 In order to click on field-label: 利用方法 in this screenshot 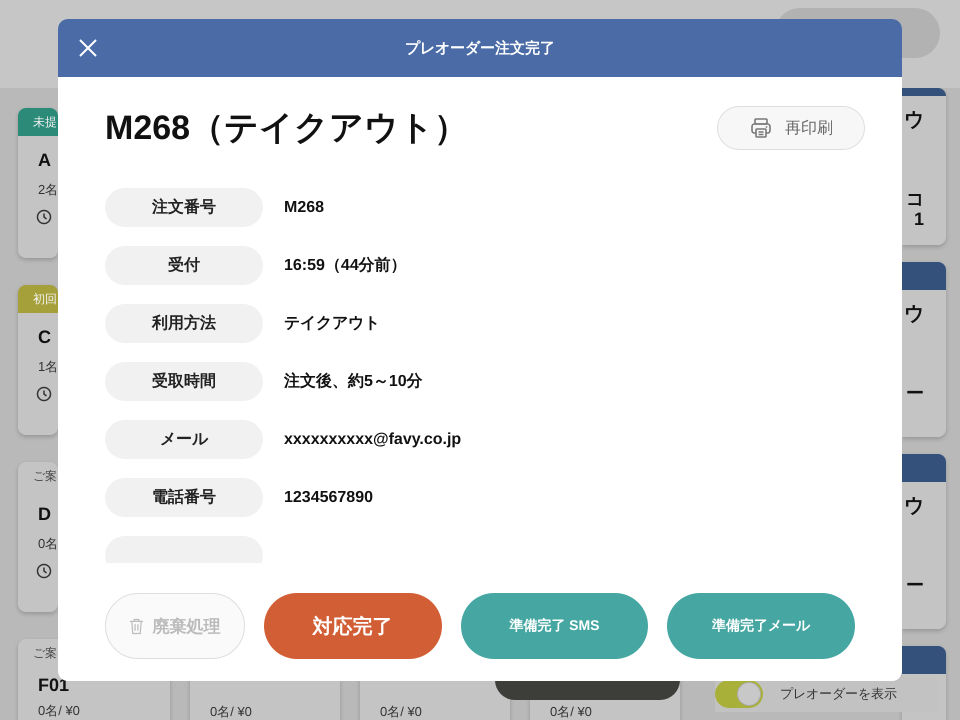, I will do `click(184, 323)`.